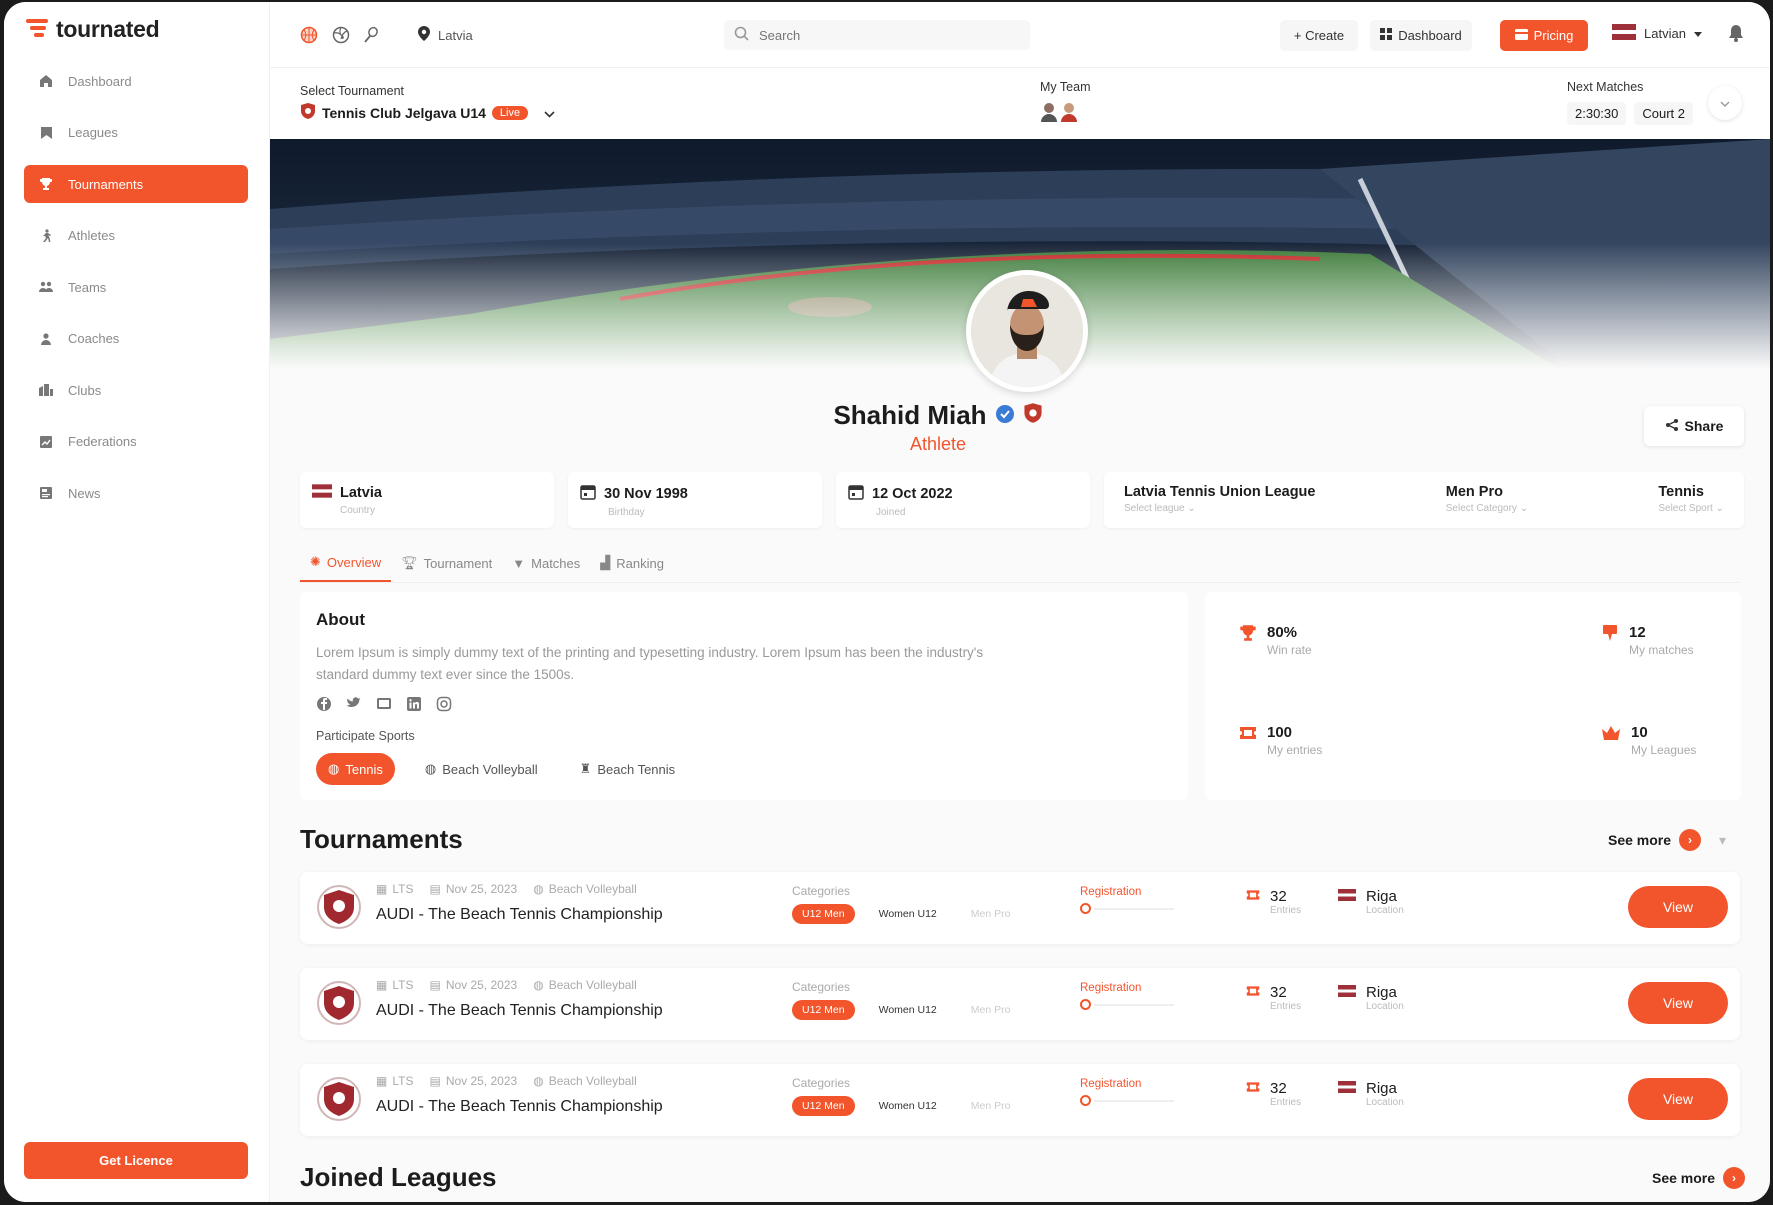  I want to click on sidebar-item-athletes: Athletes, so click(136, 236).